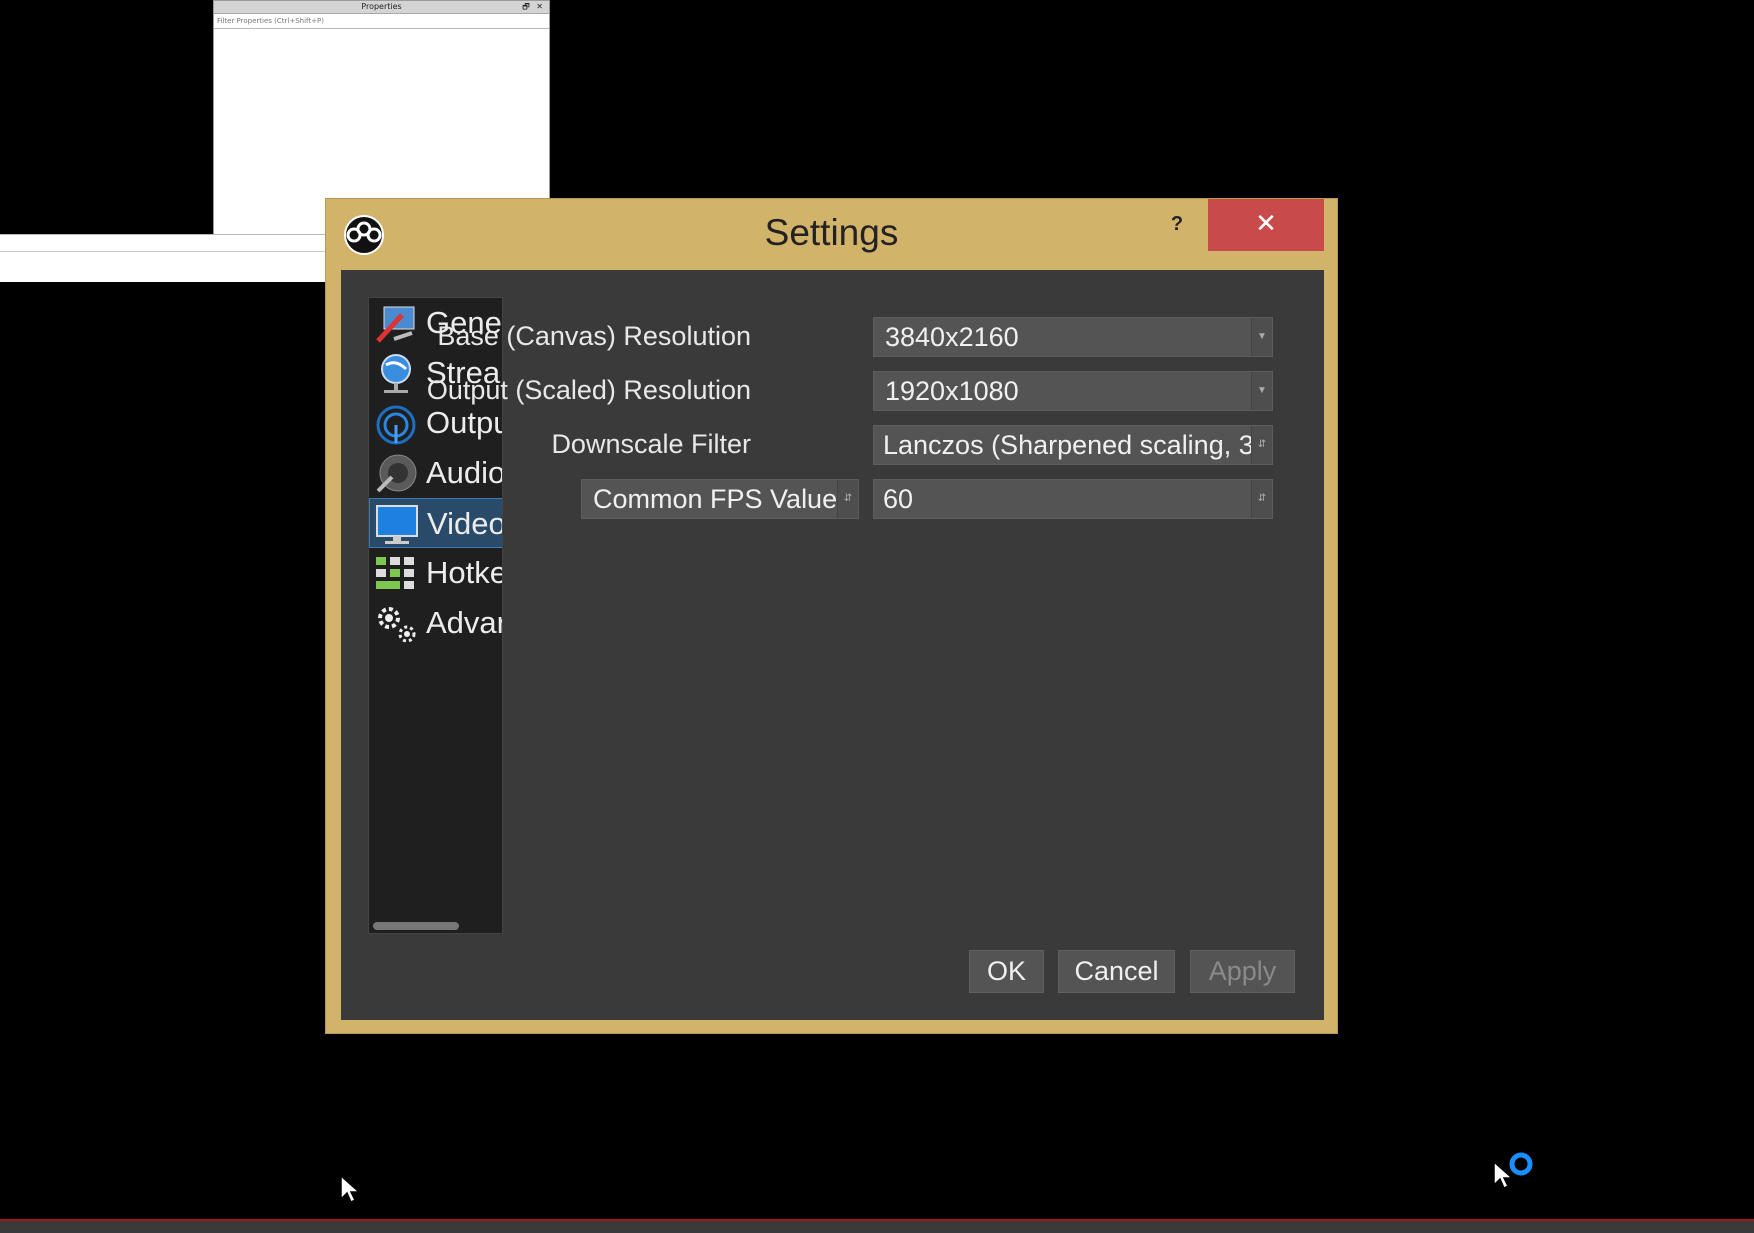  I want to click on downscale-filter-label: Downscale Filter, so click(651, 444).